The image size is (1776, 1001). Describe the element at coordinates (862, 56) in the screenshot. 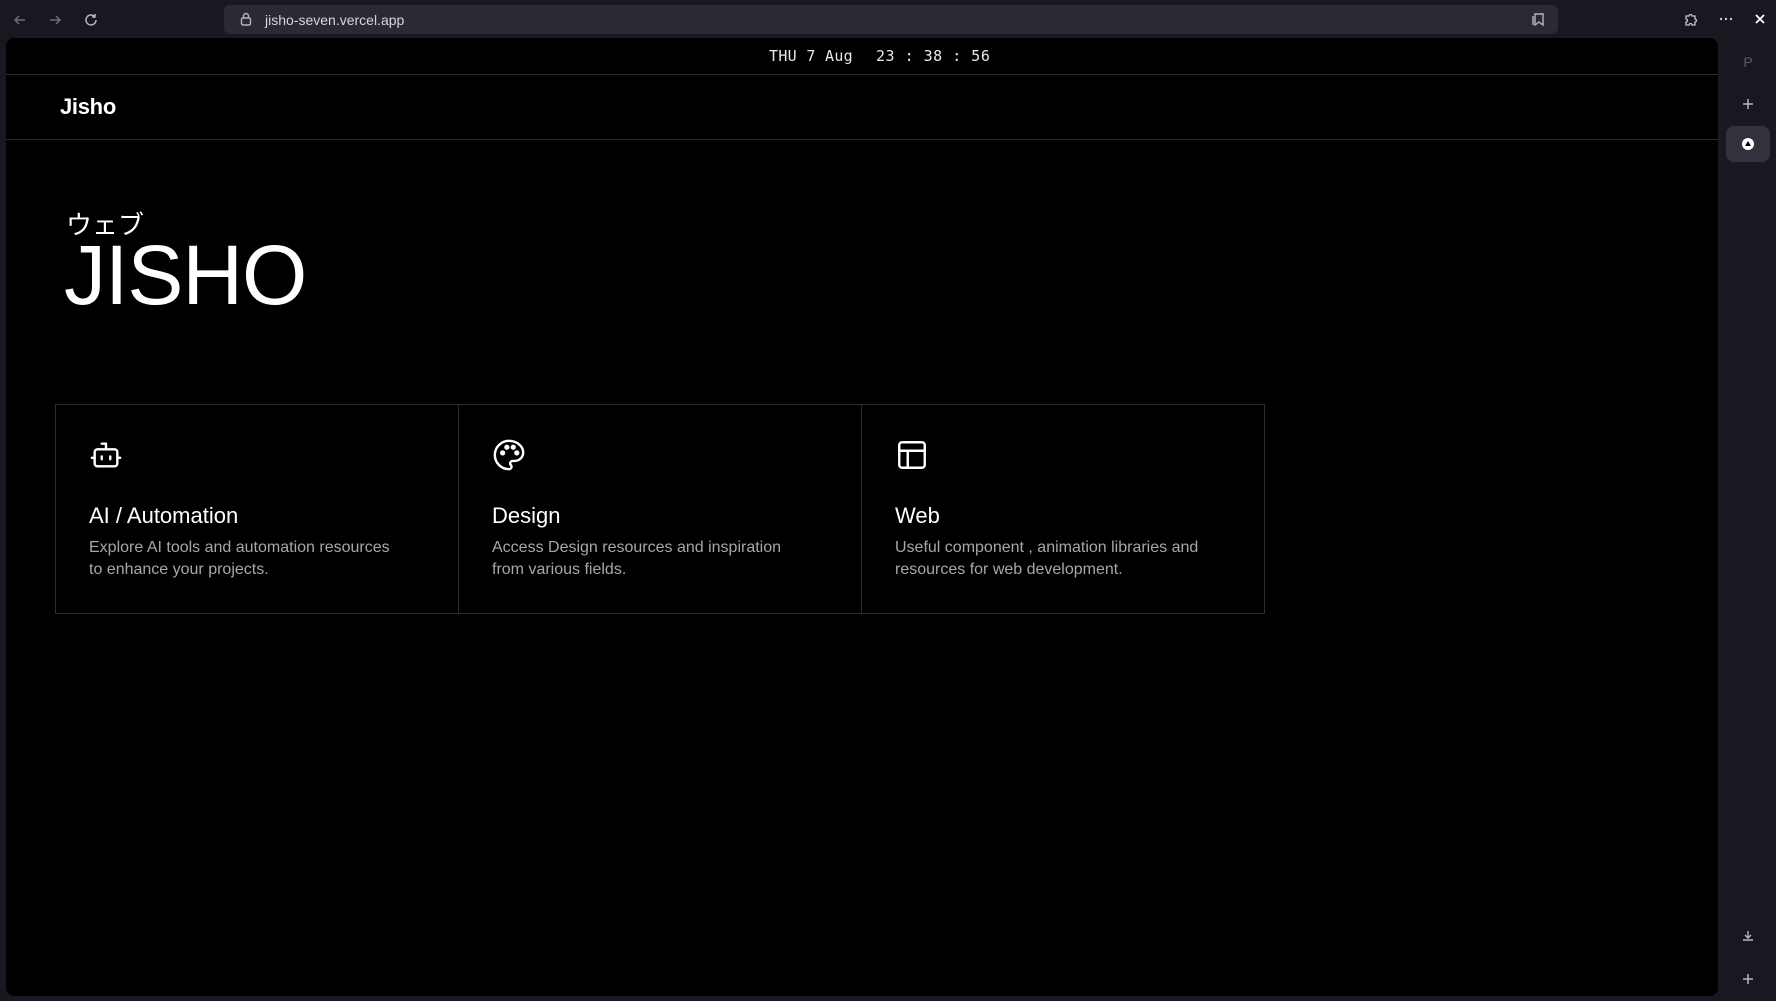

I see `clock-bar: THU 7 Aug 23 : 38 : 56` at that location.